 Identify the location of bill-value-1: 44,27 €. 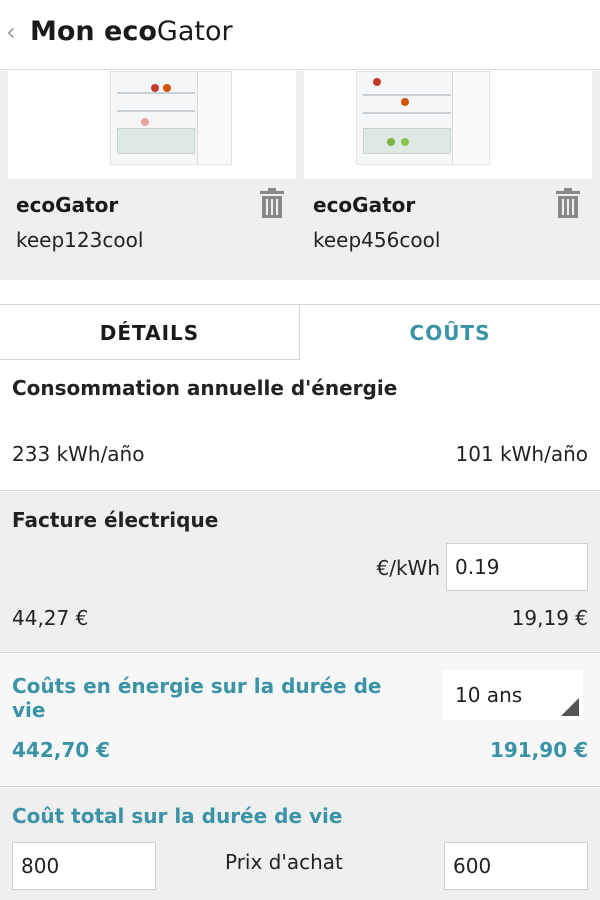
(50, 618).